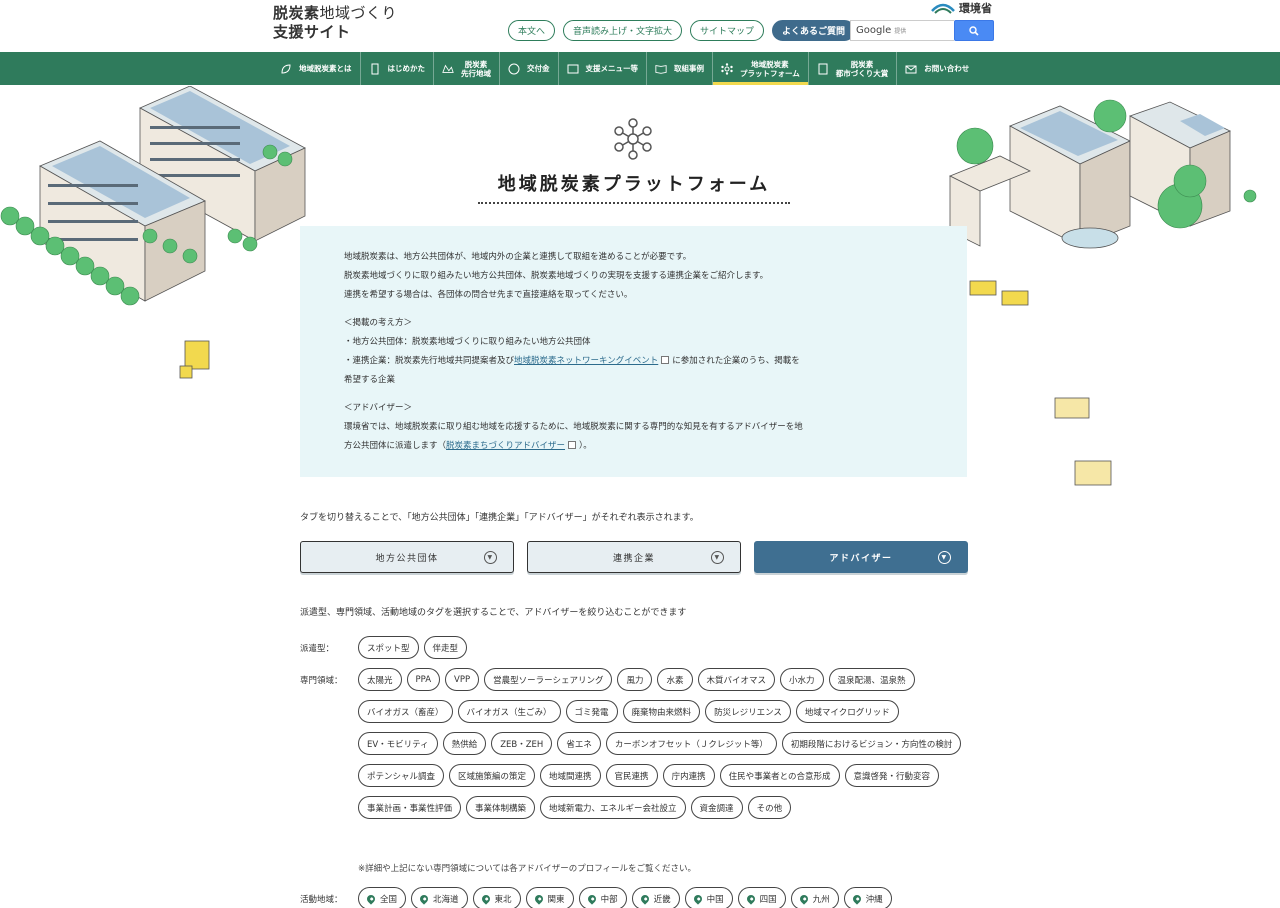  What do you see at coordinates (325, 68) in the screenshot?
I see `nav-item-label: 地域脱炭素とは` at bounding box center [325, 68].